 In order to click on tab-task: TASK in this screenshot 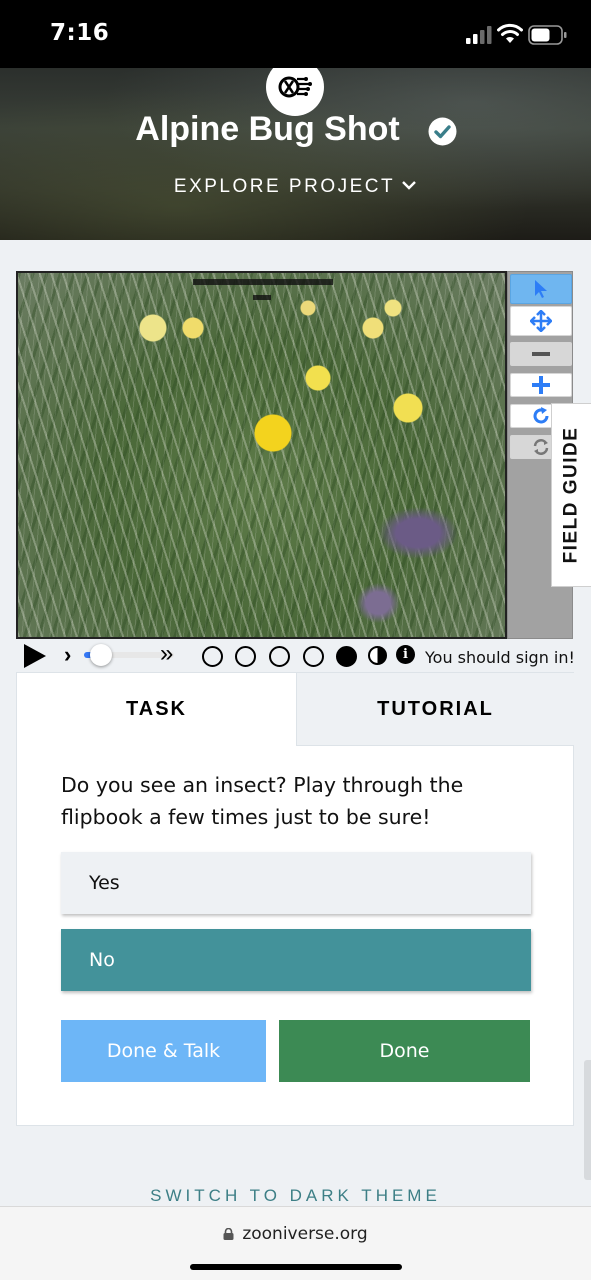, I will do `click(156, 709)`.